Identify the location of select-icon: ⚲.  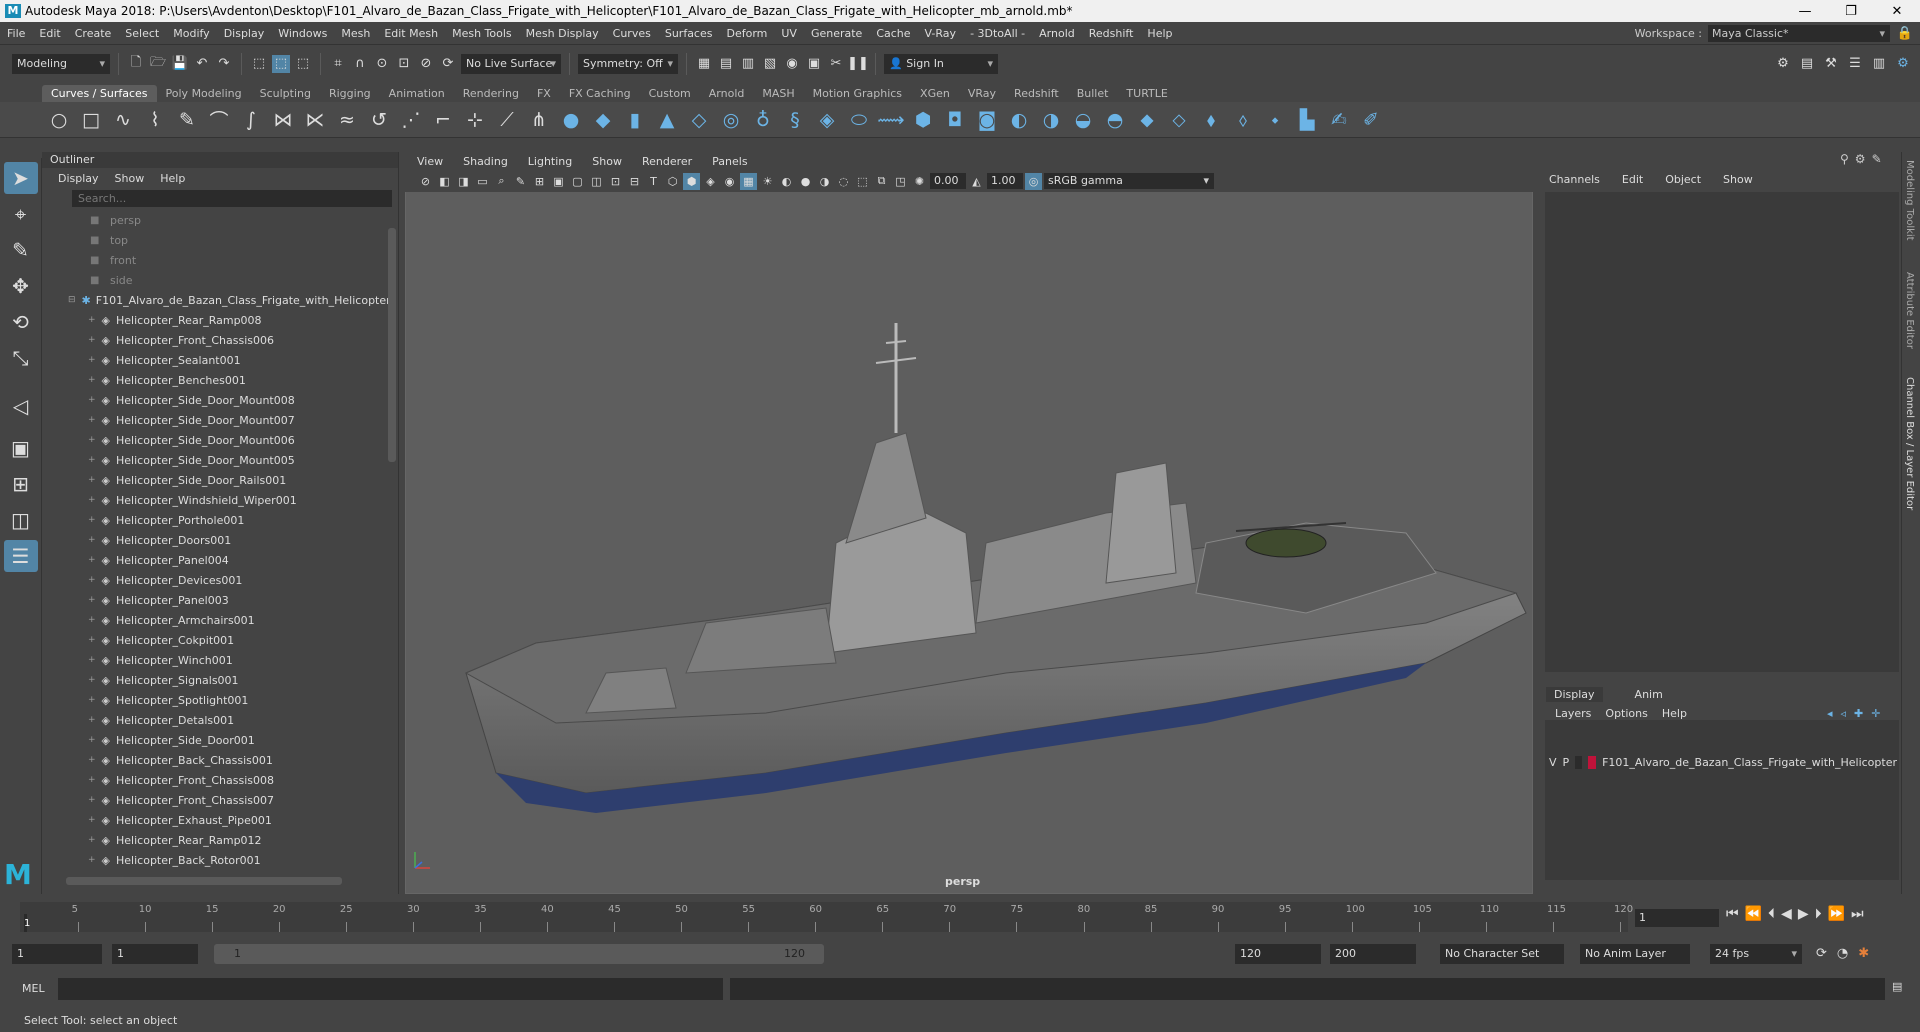
(1844, 159).